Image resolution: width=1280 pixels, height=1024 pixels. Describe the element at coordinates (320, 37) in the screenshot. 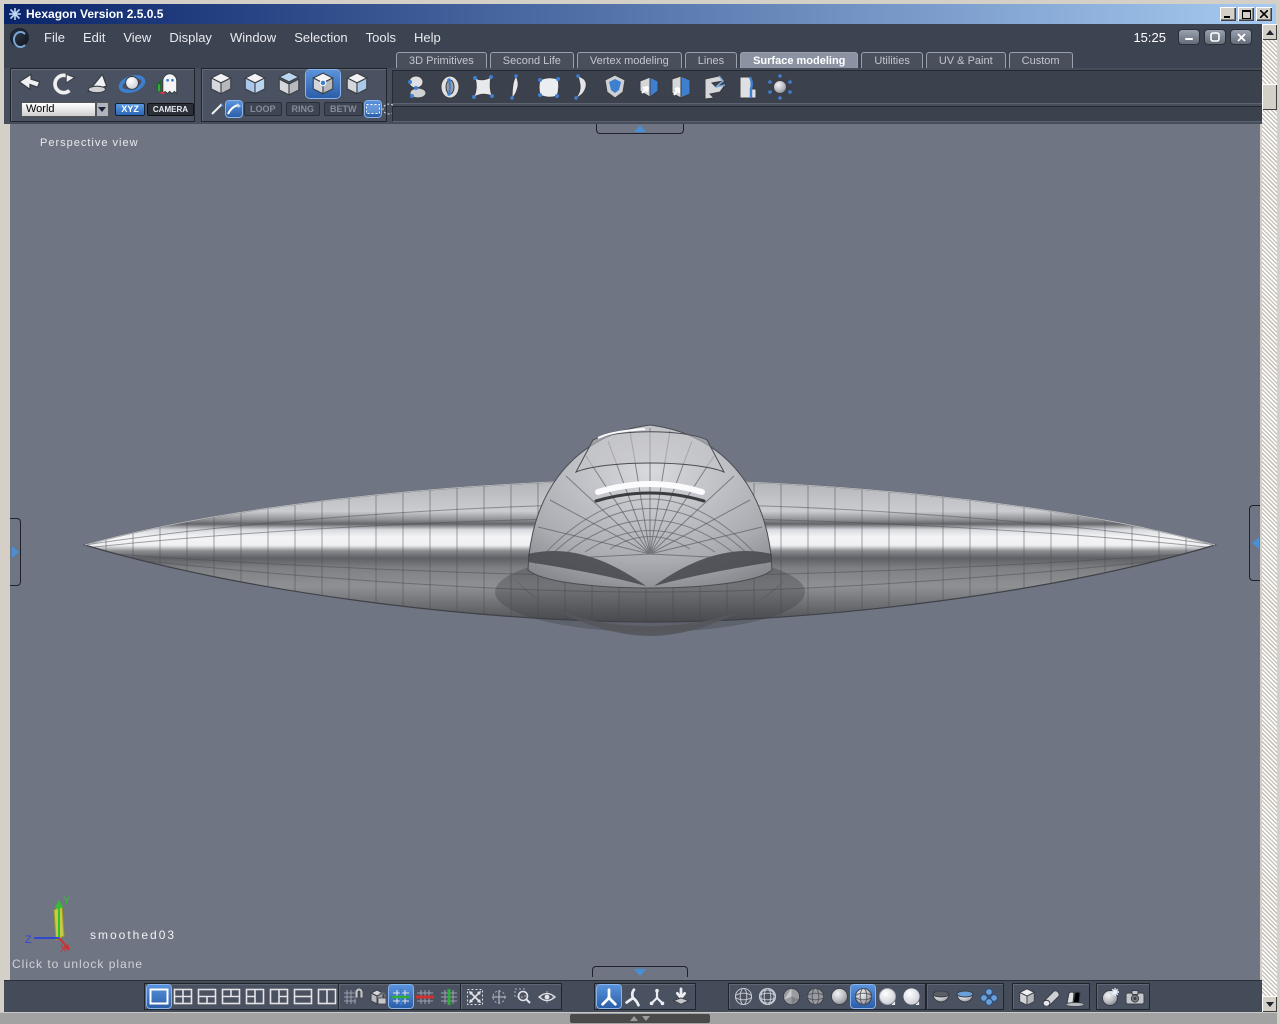

I see `menu-selection: Selection` at that location.